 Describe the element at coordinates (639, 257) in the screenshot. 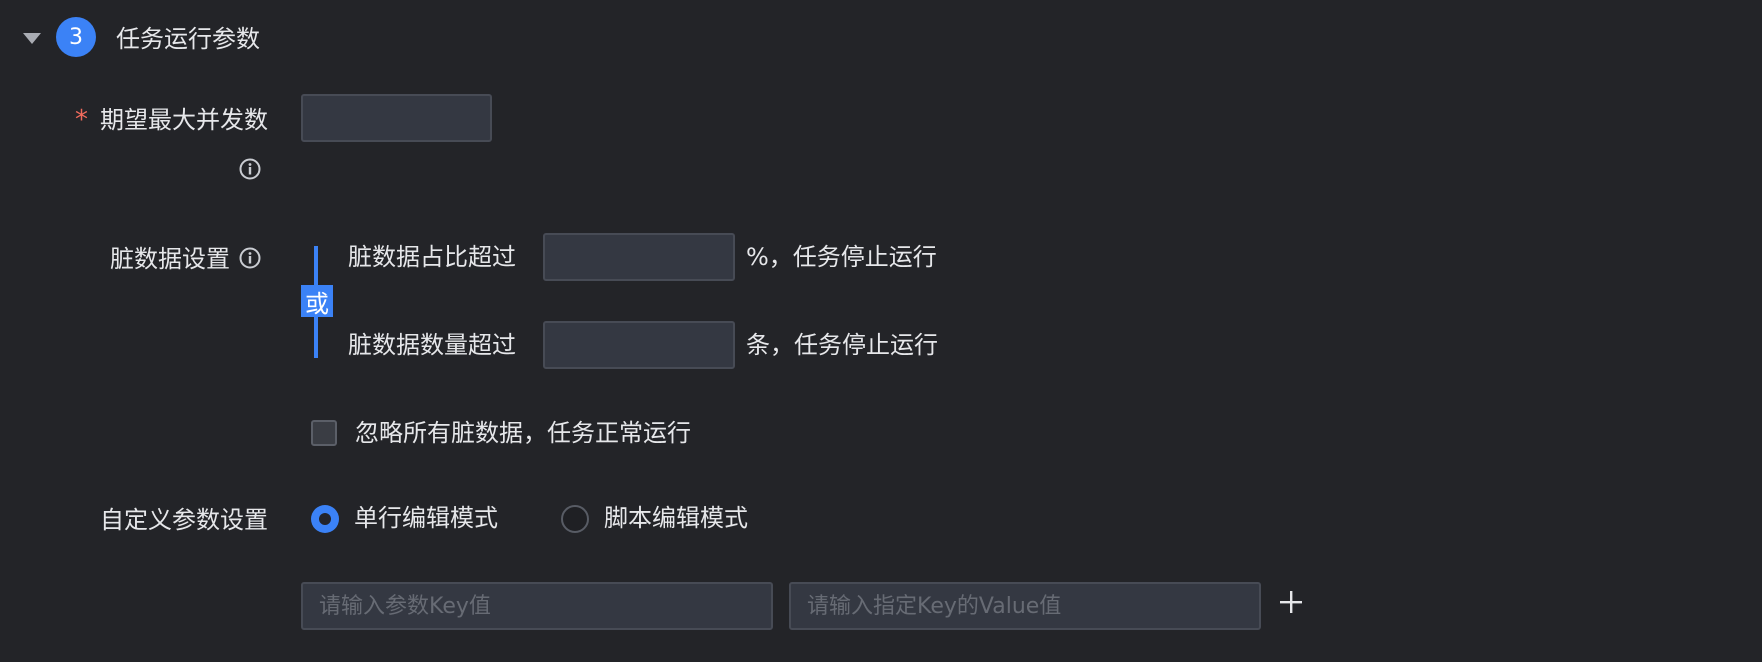

I see `dirty-ratio-input` at that location.